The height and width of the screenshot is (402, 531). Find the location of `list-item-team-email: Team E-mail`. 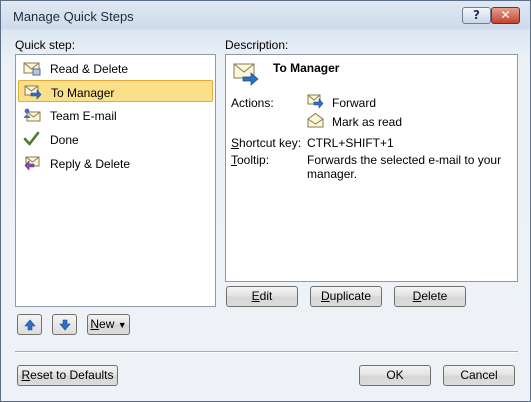

list-item-team-email: Team E-mail is located at coordinates (115, 115).